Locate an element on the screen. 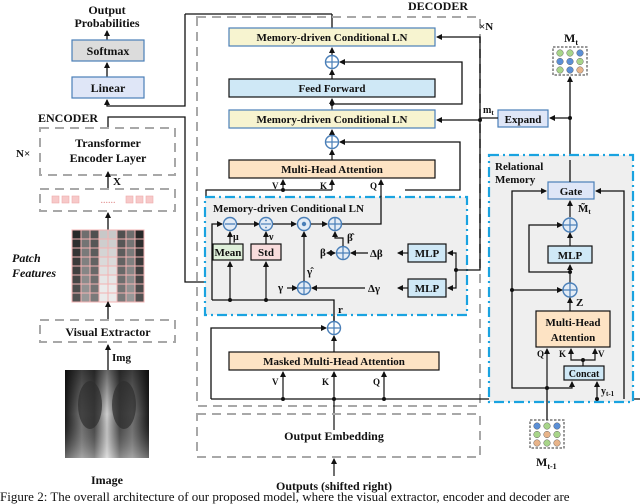  mu-label: μ is located at coordinates (236, 237).